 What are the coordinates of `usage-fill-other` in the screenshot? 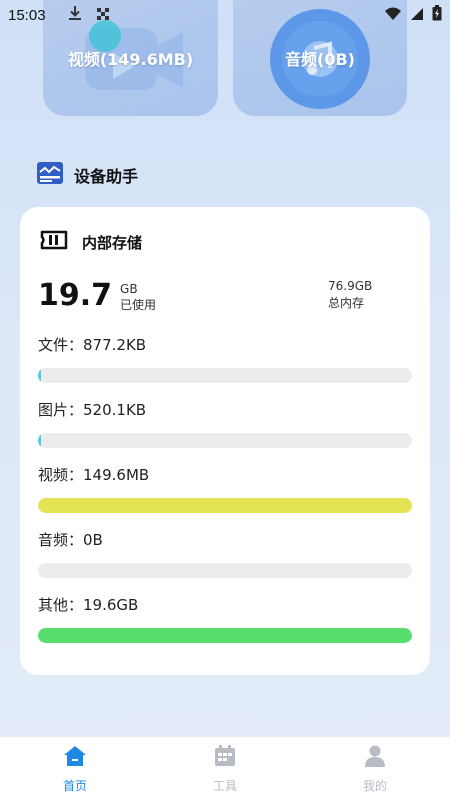 It's located at (225, 635).